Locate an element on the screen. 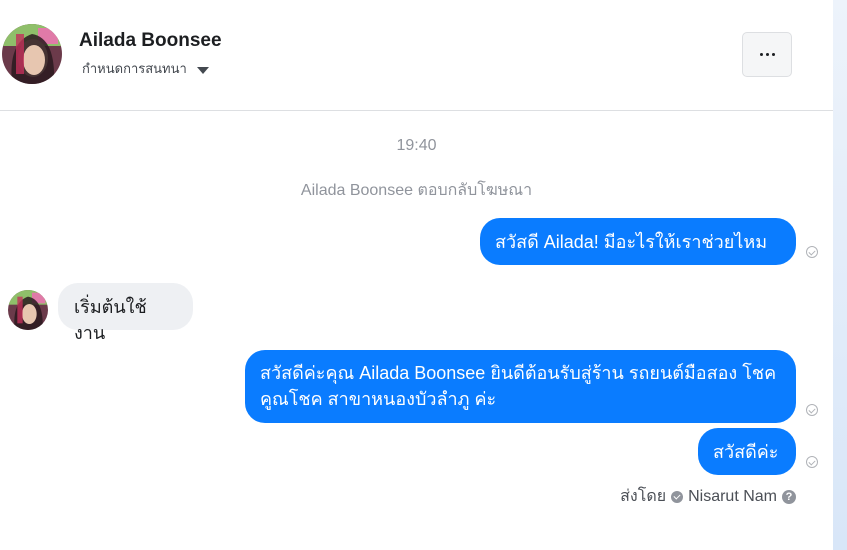 The width and height of the screenshot is (847, 550). message-bubble-incoming: เริ่มต้นใช้งาน is located at coordinates (125, 313).